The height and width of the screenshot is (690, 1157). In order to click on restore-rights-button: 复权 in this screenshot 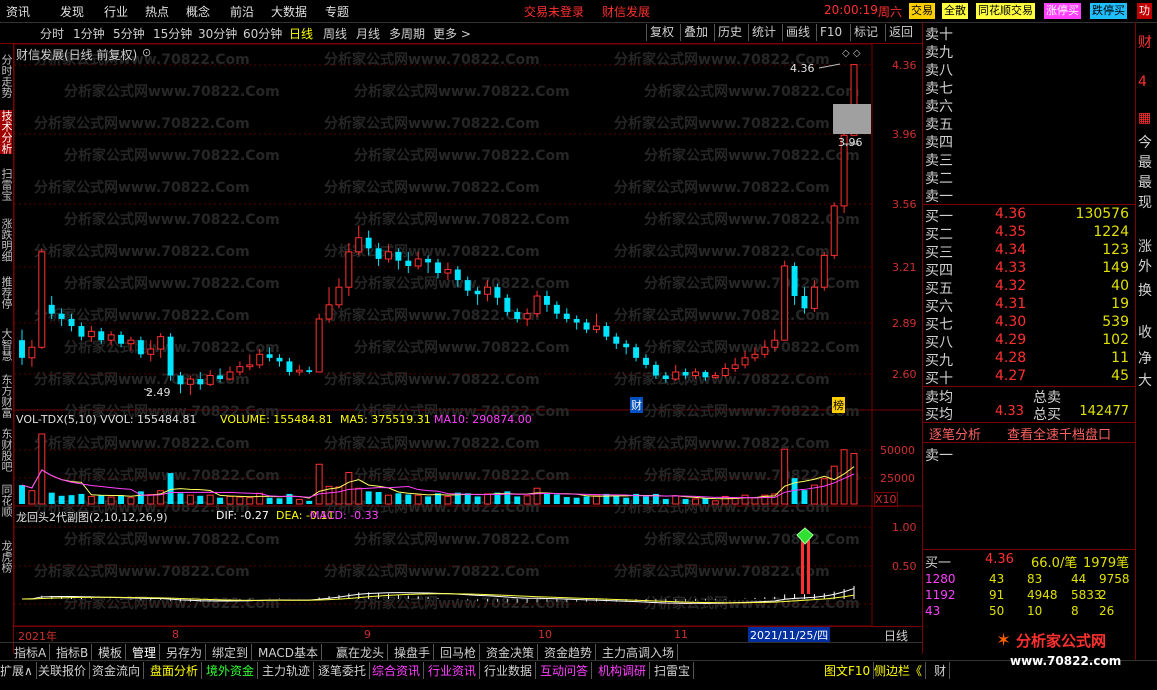, I will do `click(660, 32)`.